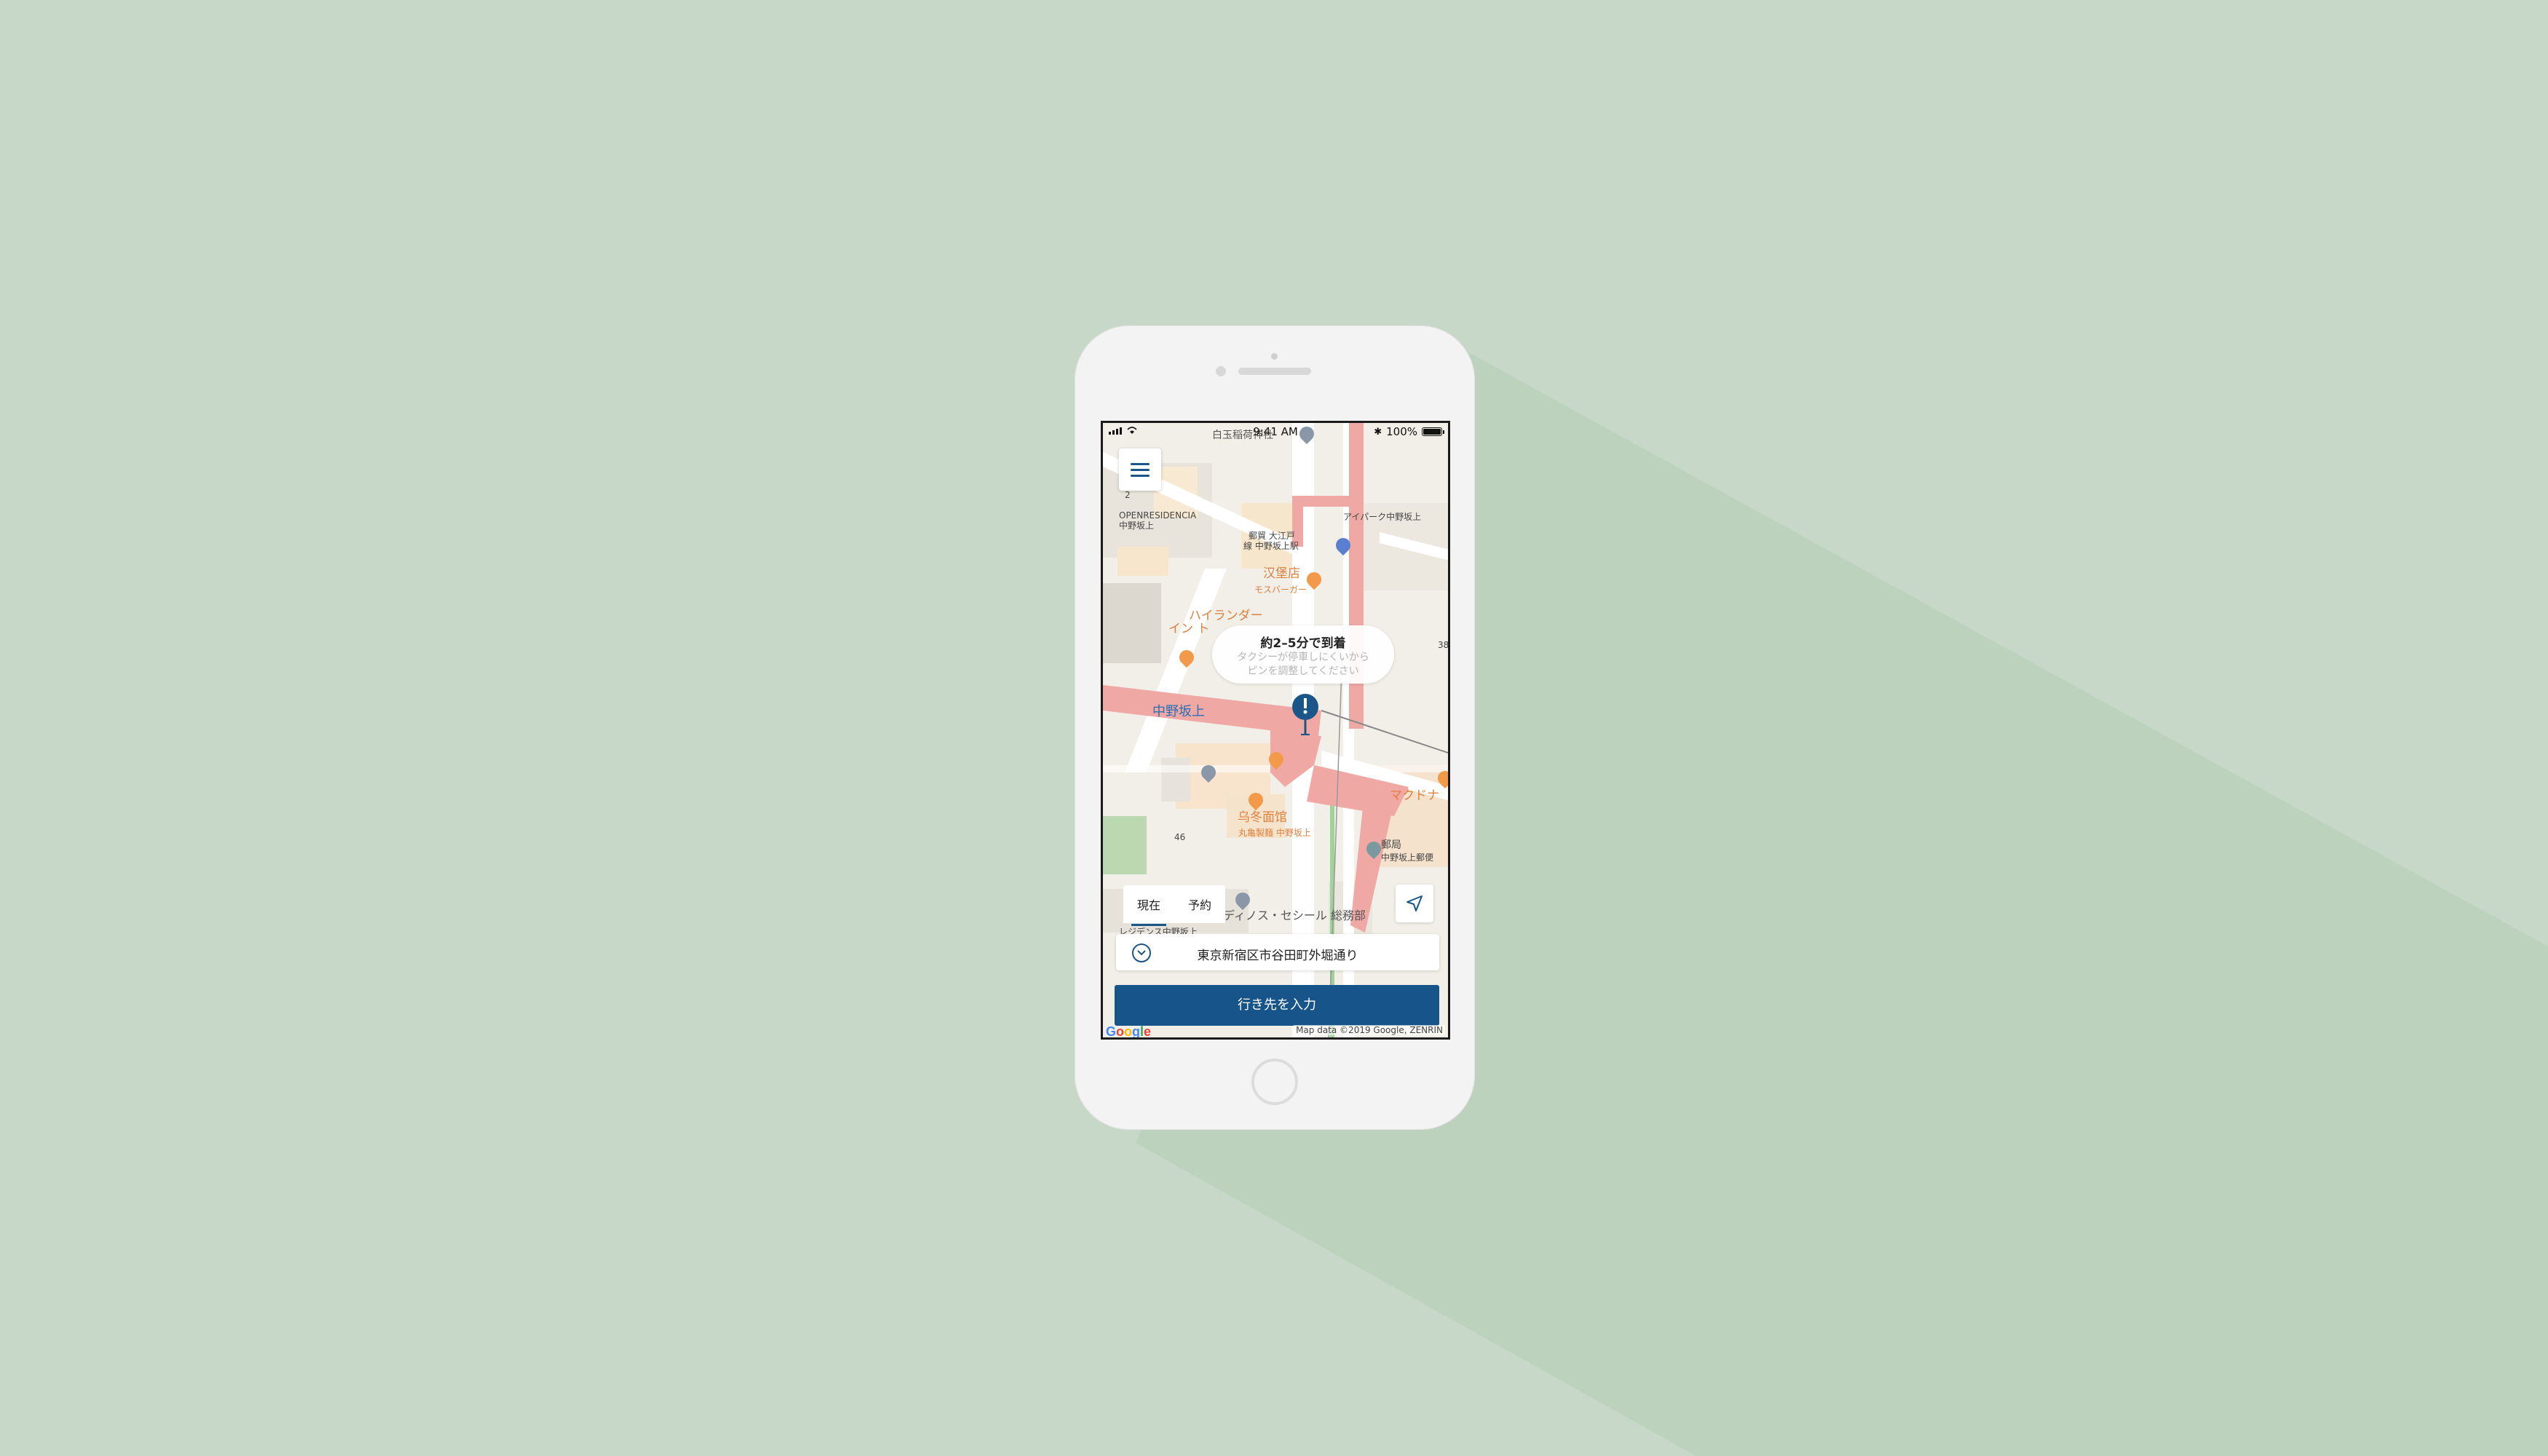 The width and height of the screenshot is (2548, 1456). I want to click on tab-now: 現在, so click(1149, 908).